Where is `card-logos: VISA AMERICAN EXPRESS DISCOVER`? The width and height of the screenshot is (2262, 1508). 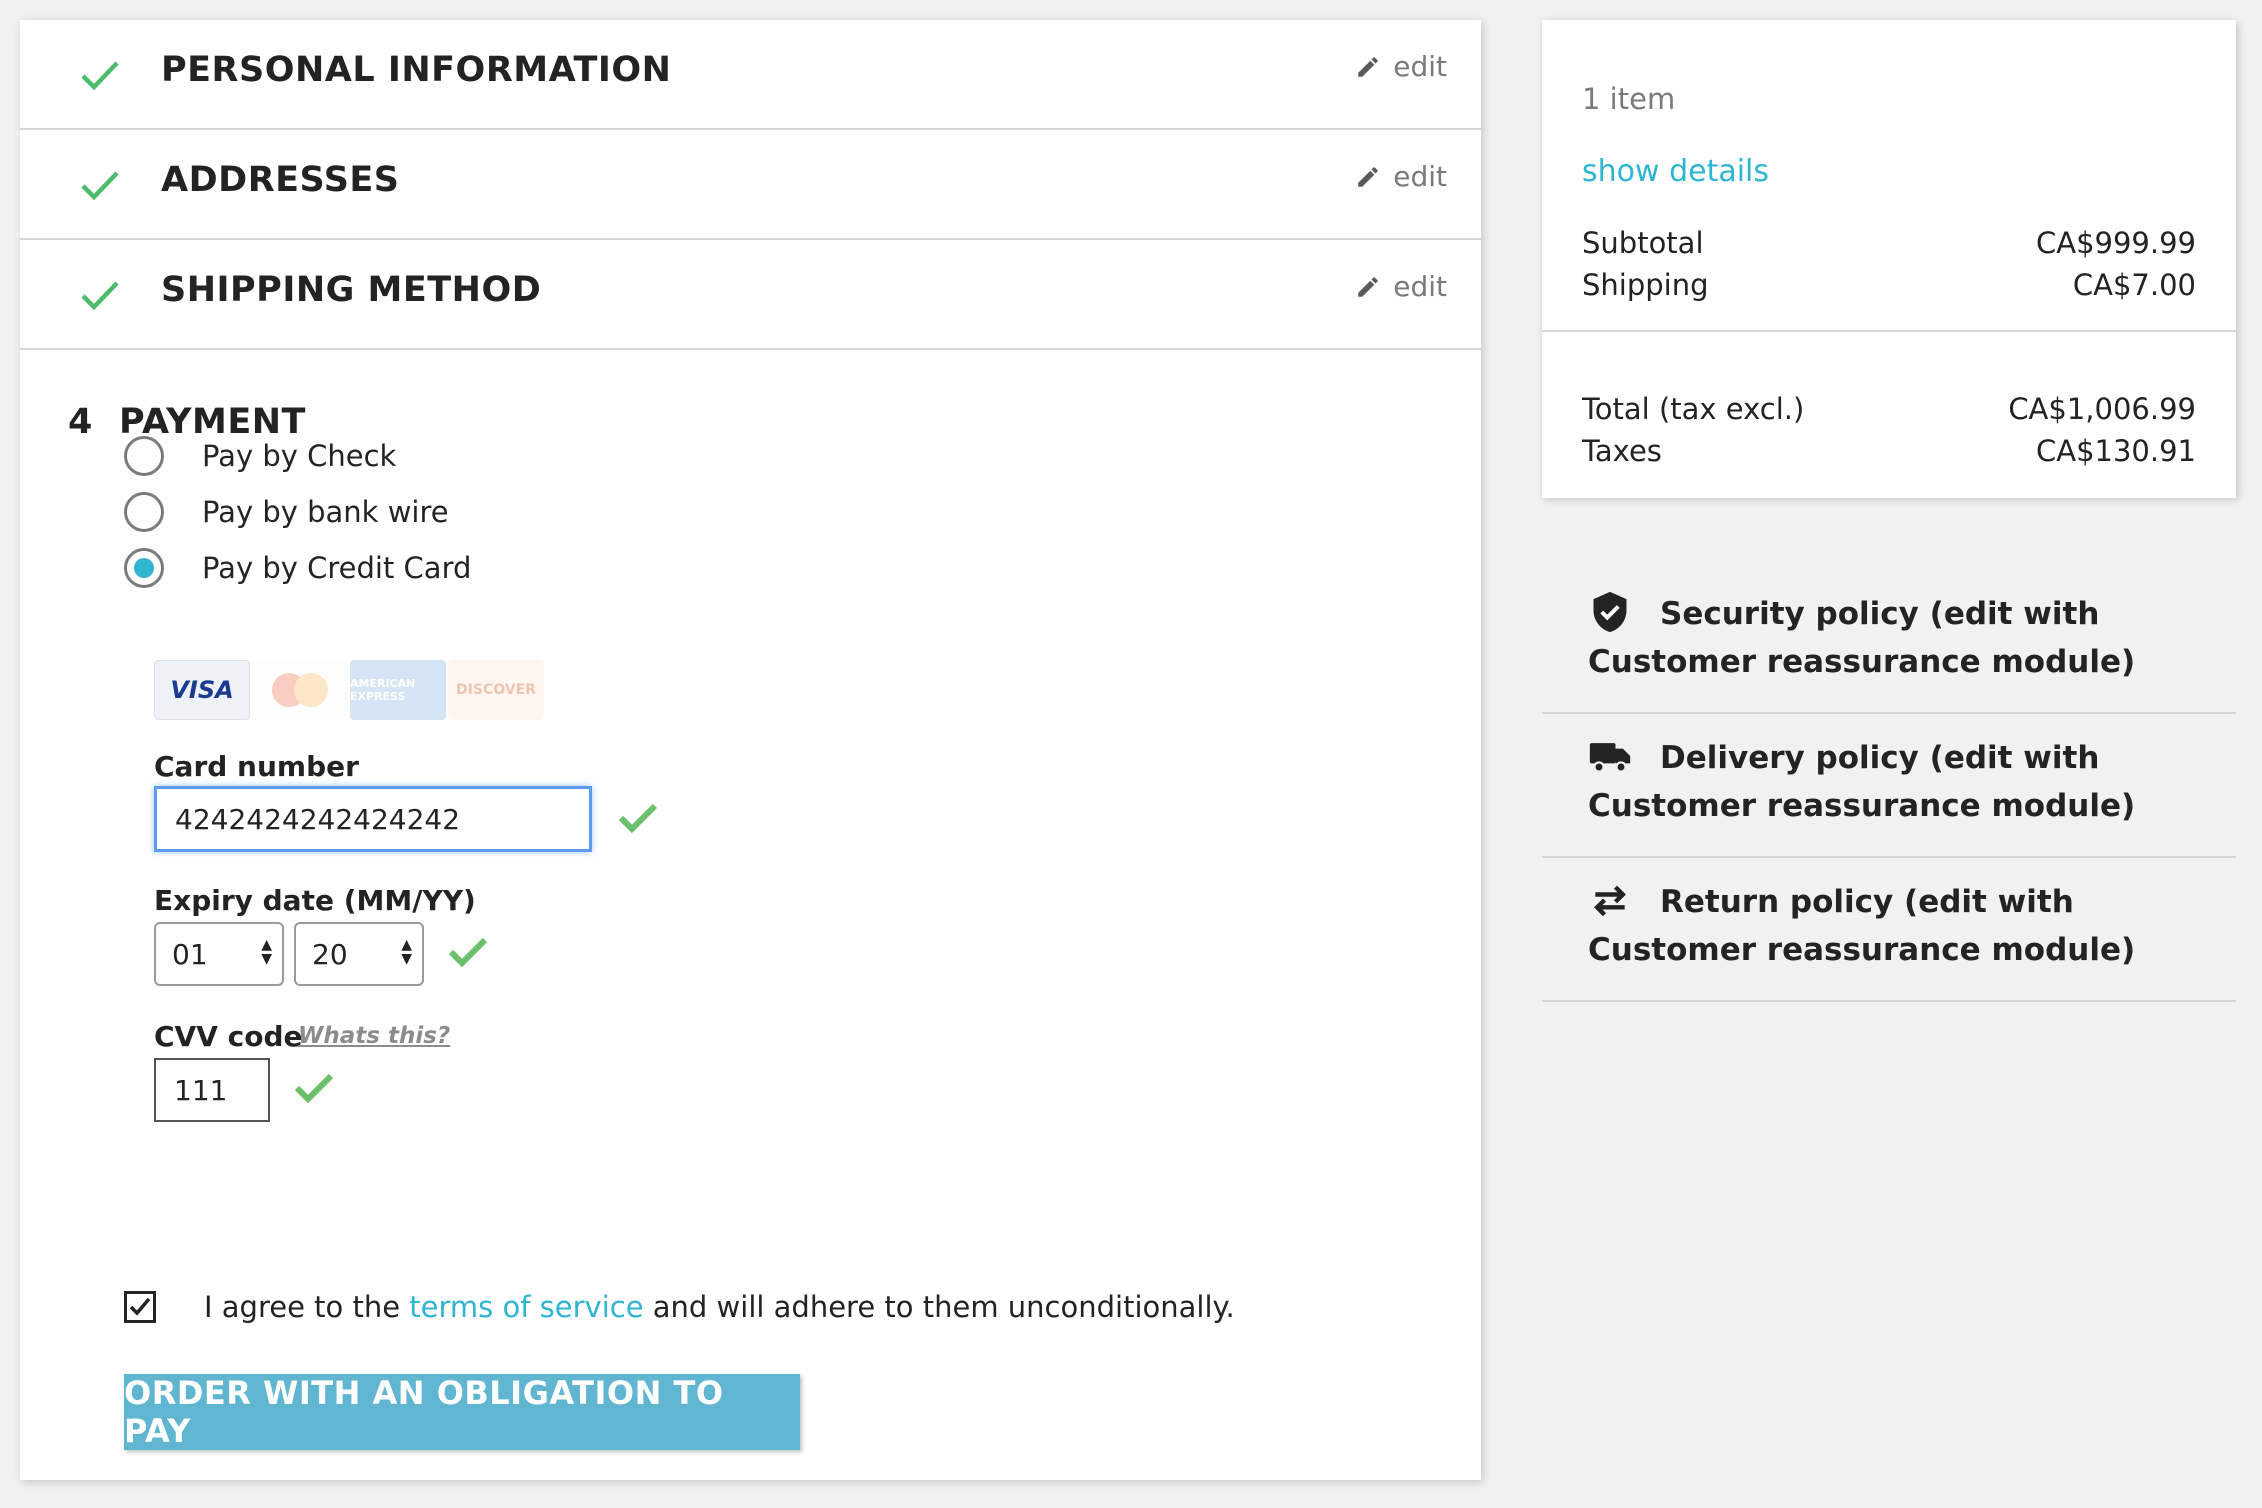
card-logos: VISA AMERICAN EXPRESS DISCOVER is located at coordinates (349, 690).